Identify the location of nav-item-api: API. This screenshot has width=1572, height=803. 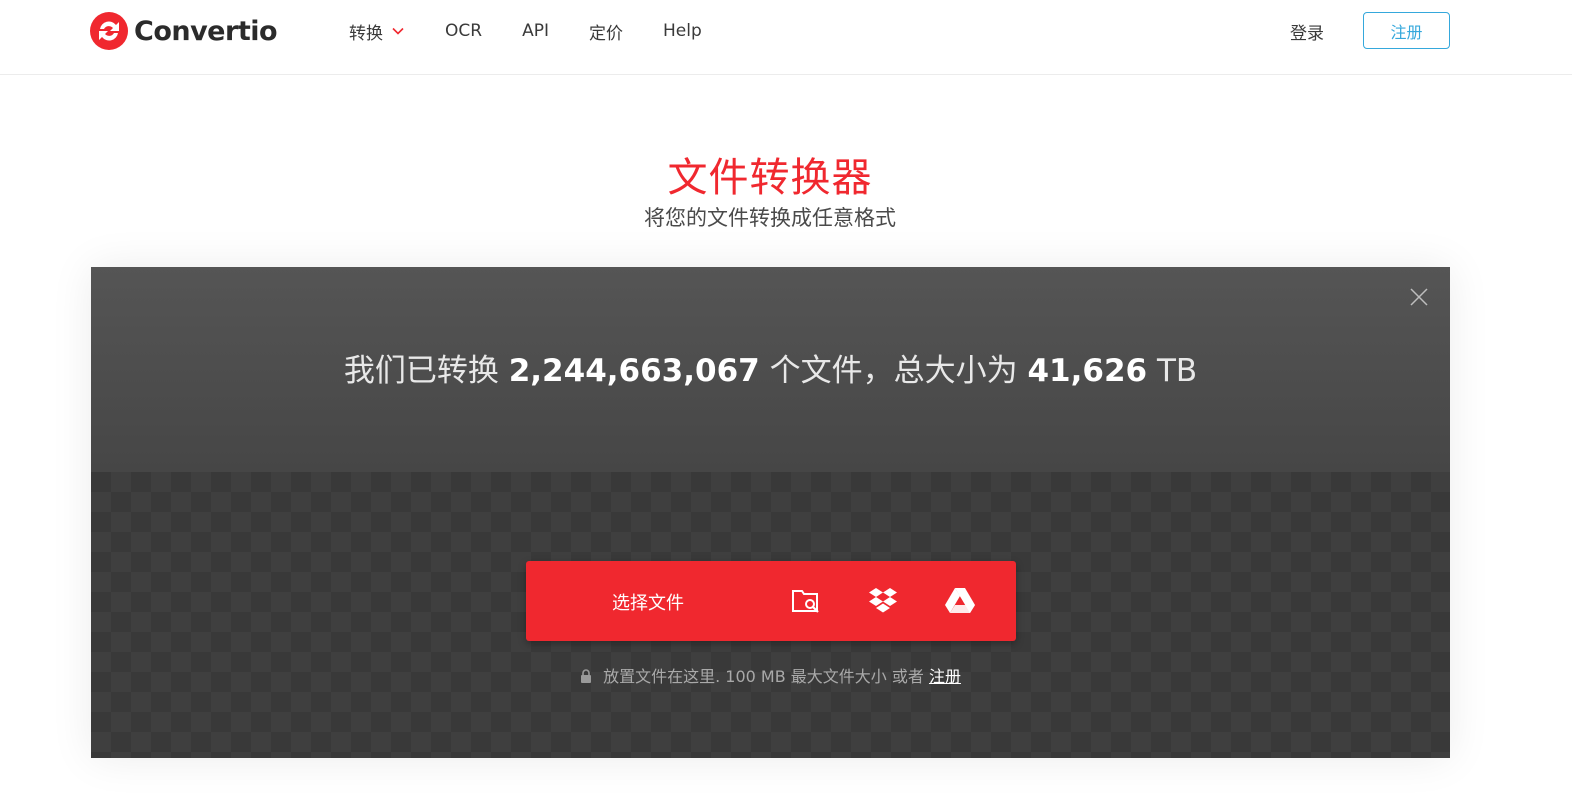
(535, 31).